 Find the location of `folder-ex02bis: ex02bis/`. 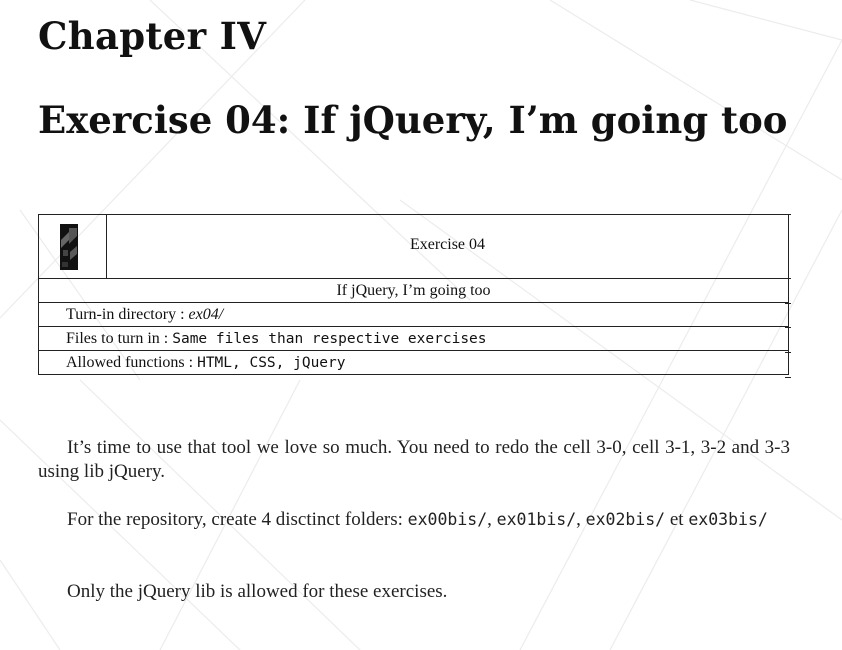

folder-ex02bis: ex02bis/ is located at coordinates (625, 519).